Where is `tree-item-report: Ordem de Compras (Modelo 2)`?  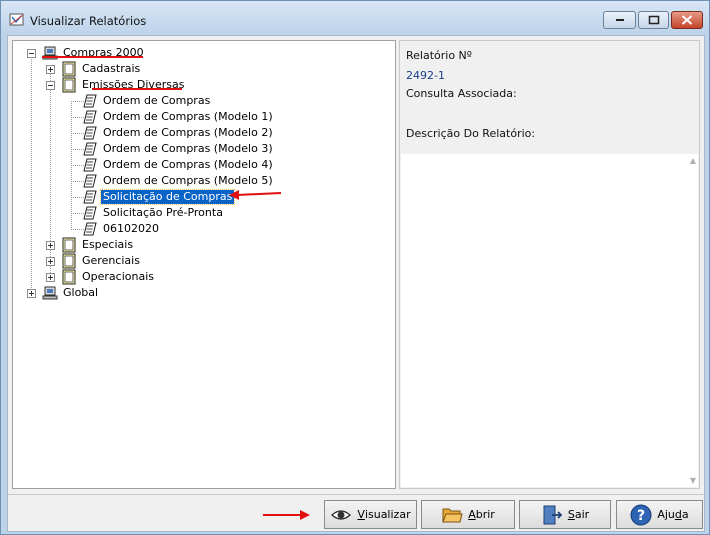 tree-item-report: Ordem de Compras (Modelo 2) is located at coordinates (178, 133).